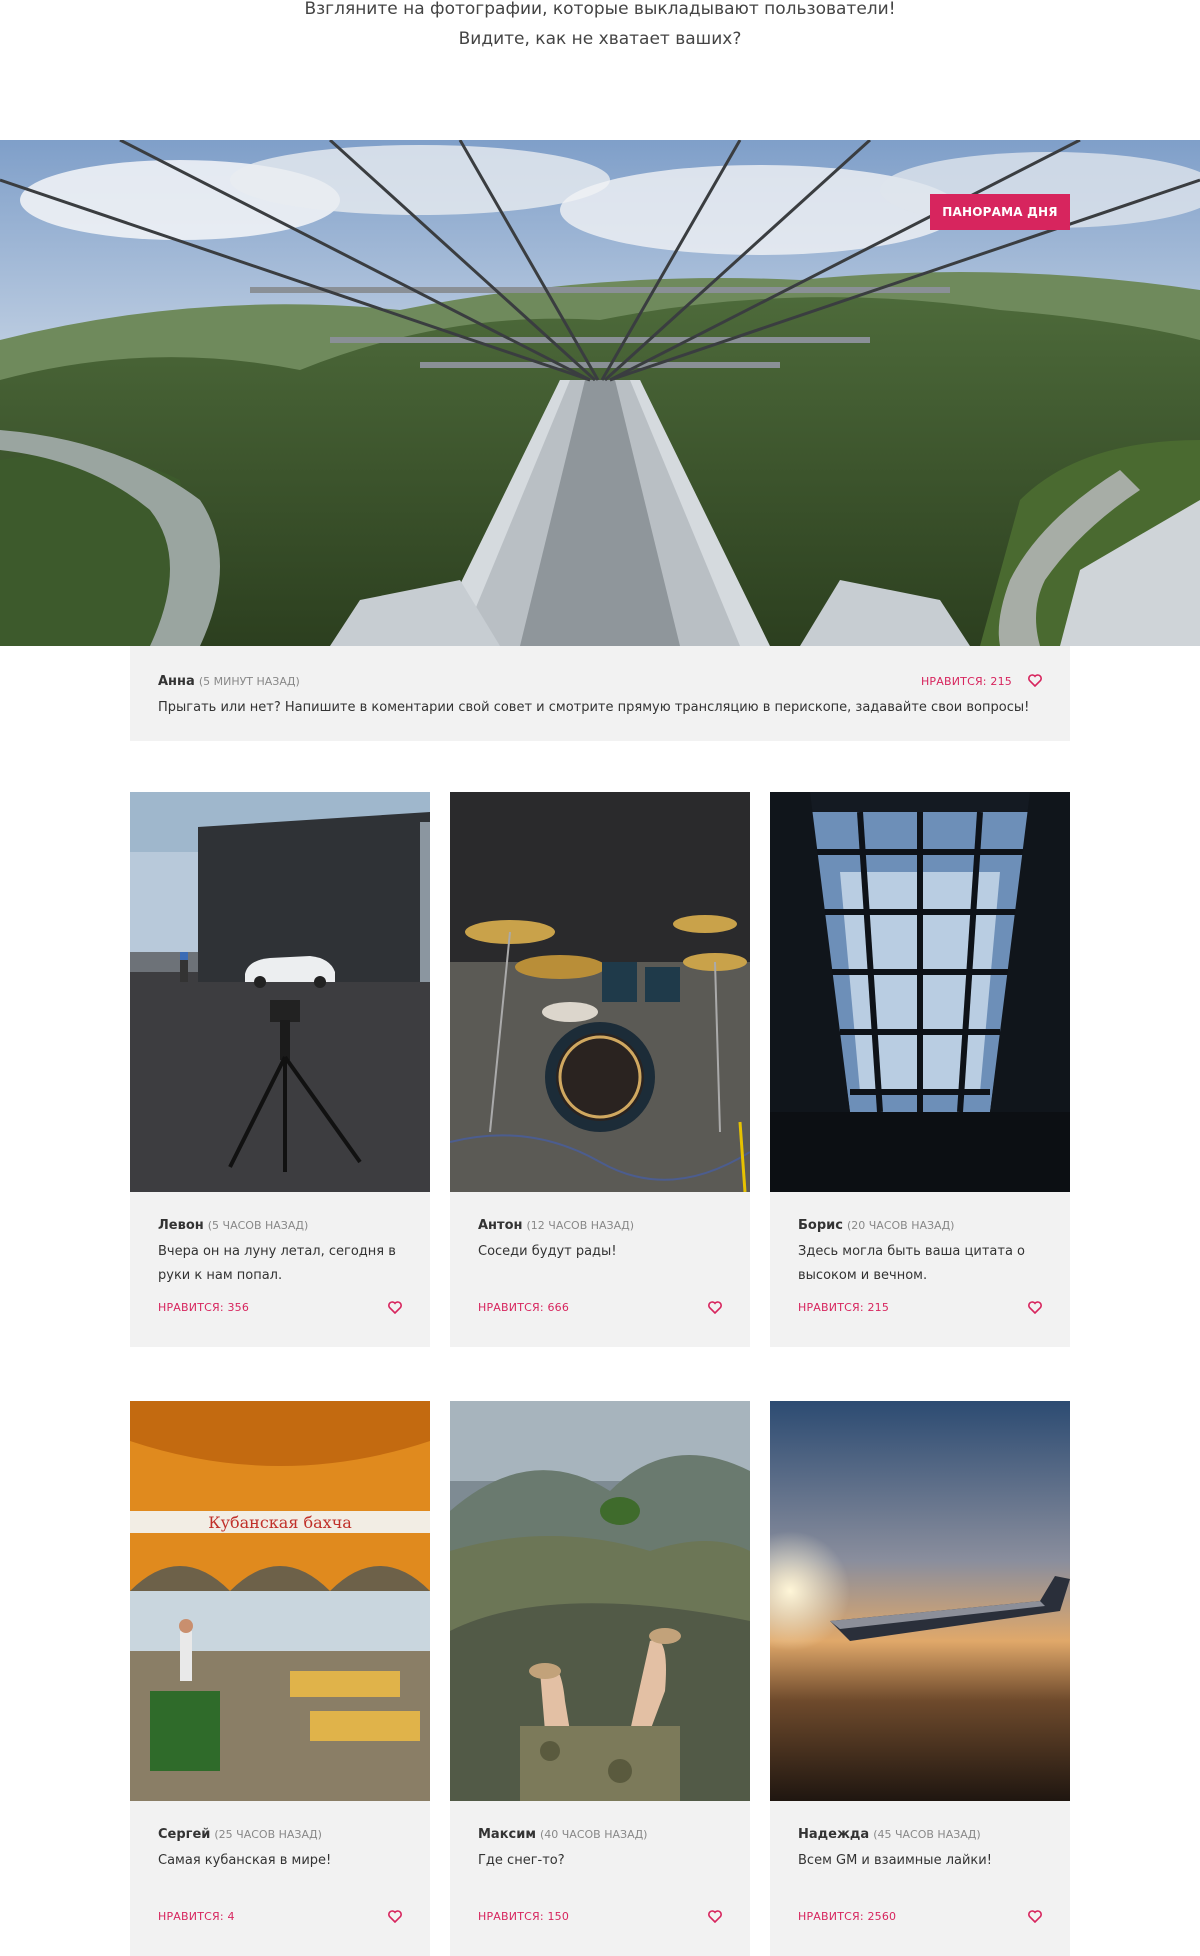 The height and width of the screenshot is (1956, 1200). I want to click on panorama-of-day-badge: ПАНОРАМА ДНЯ, so click(1000, 212).